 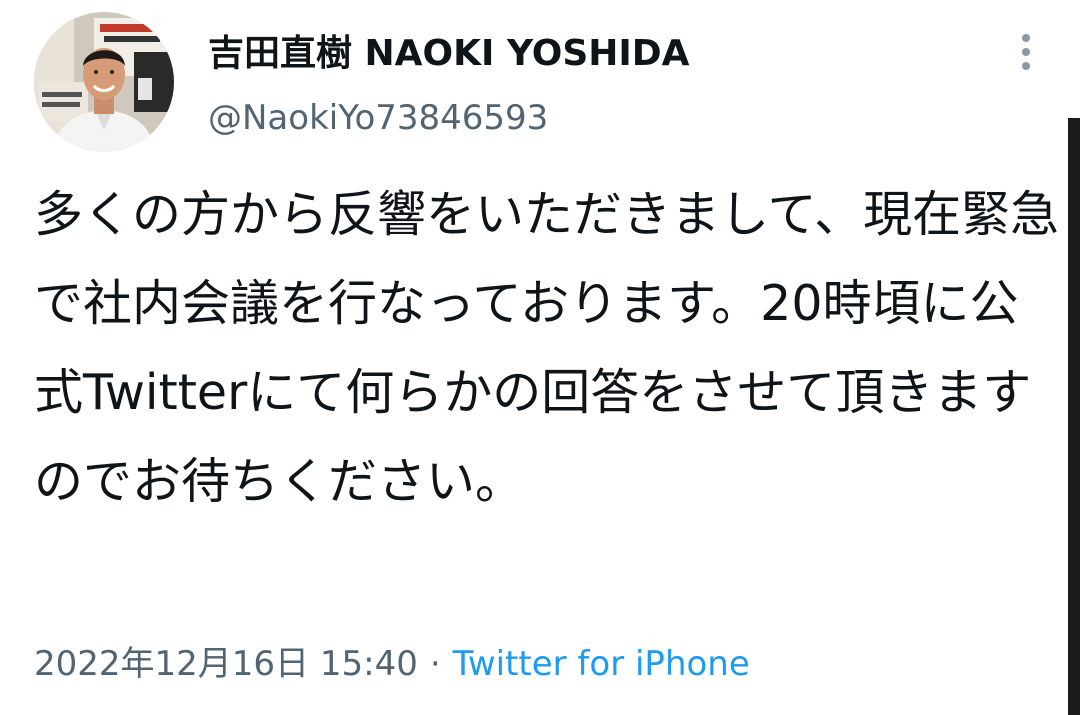 I want to click on avatar, so click(x=104, y=82).